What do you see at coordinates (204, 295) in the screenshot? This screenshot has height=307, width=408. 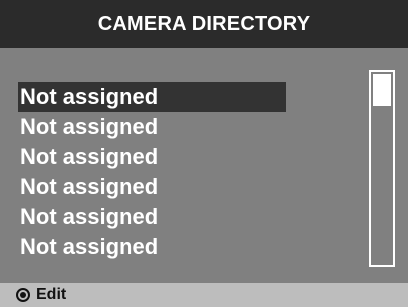 I see `footer-bar: Edit` at bounding box center [204, 295].